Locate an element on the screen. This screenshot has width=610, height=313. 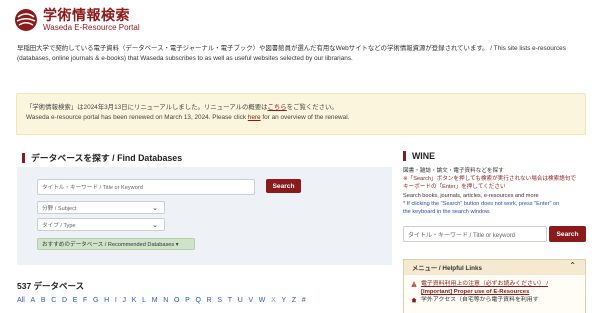
alphabet-link-w: W is located at coordinates (262, 300).